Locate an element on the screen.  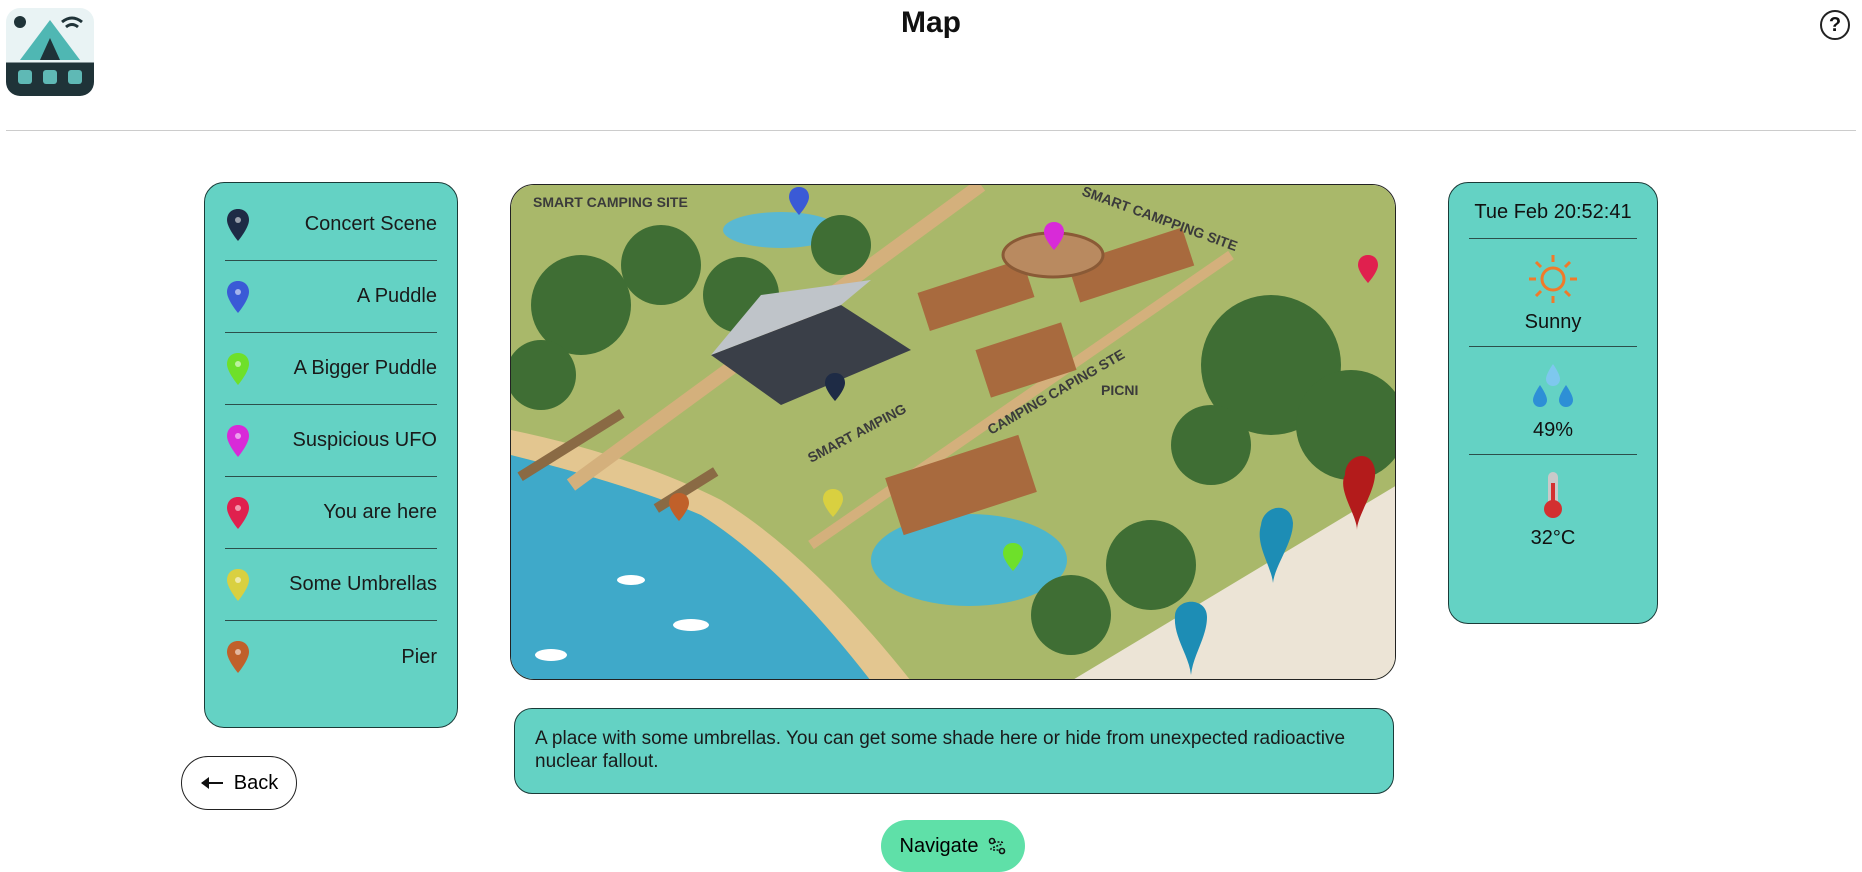
humidity-value: 49% is located at coordinates (1553, 430).